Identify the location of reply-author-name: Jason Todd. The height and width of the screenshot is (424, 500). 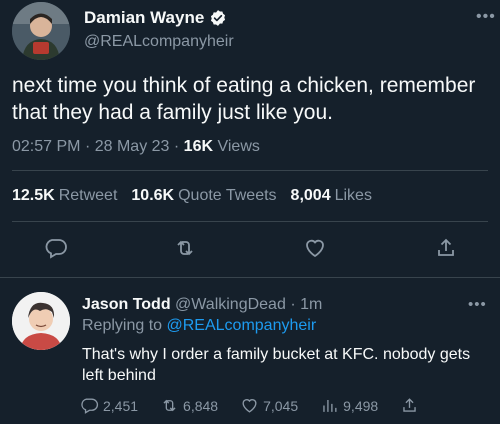
(126, 304).